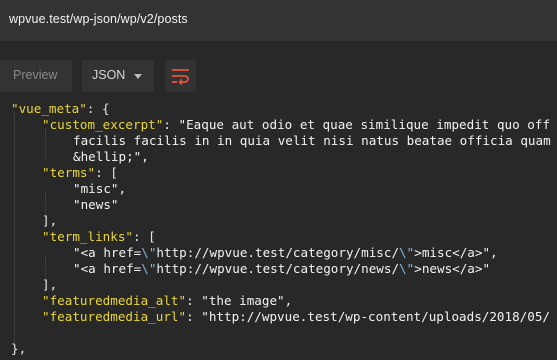 Image resolution: width=557 pixels, height=360 pixels. What do you see at coordinates (69, 172) in the screenshot?
I see `json-key: "terms"` at bounding box center [69, 172].